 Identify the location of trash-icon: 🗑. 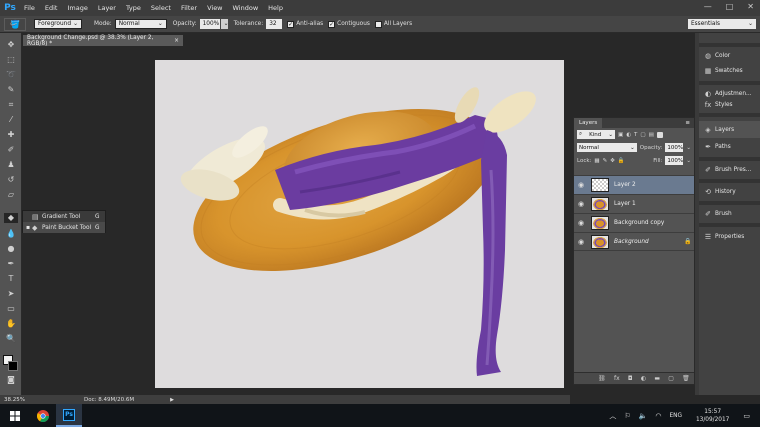
(686, 378).